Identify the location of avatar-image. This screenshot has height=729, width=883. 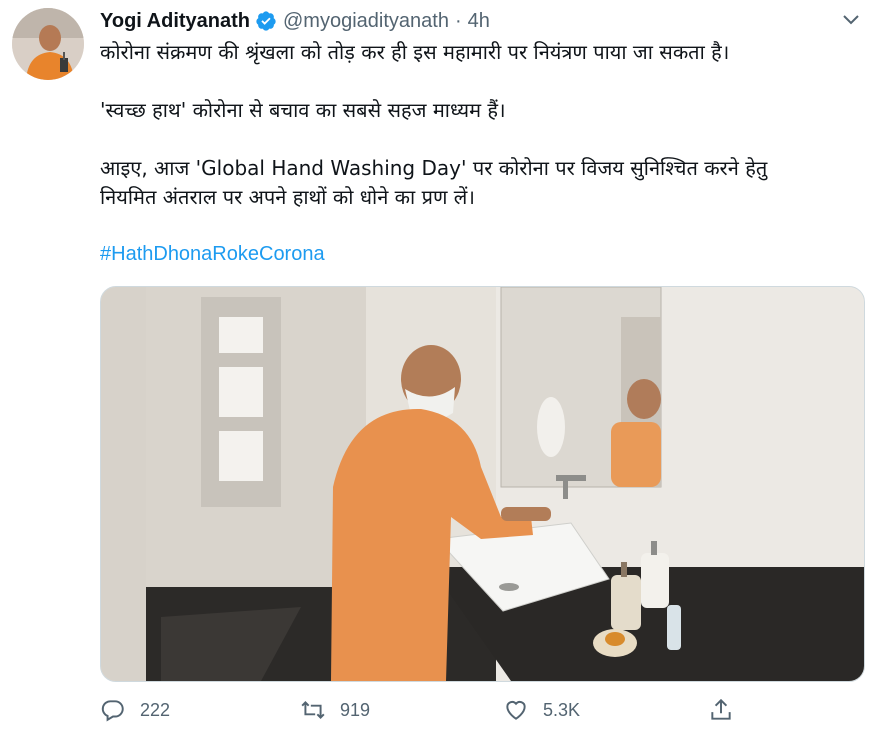
(48, 44).